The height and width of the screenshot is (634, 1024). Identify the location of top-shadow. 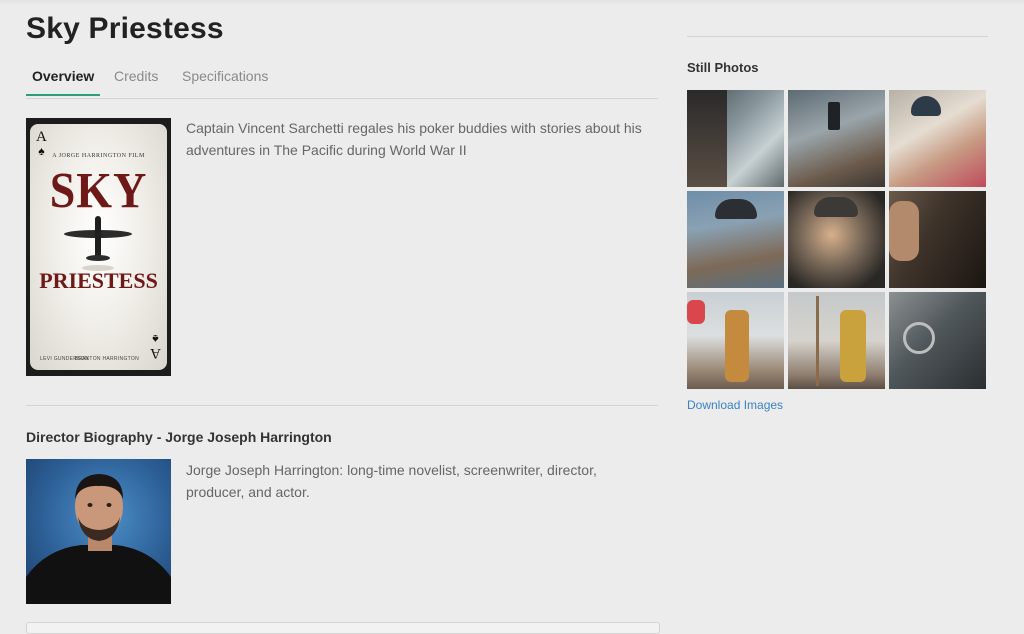
(512, 3).